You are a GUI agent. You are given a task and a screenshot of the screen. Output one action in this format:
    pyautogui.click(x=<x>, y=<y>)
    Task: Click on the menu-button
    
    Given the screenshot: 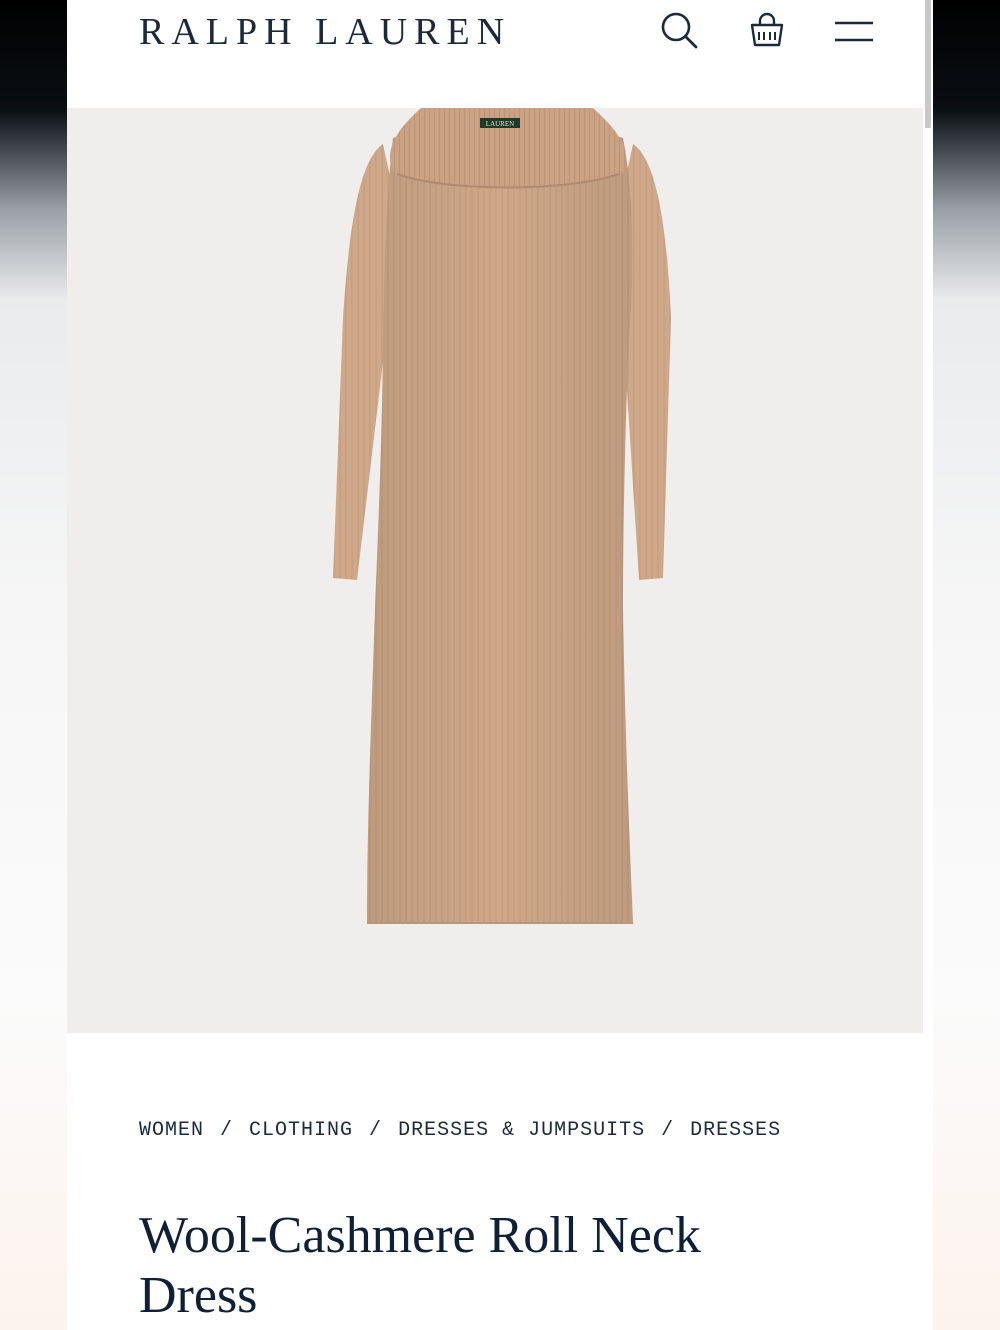 What is the action you would take?
    pyautogui.click(x=854, y=30)
    